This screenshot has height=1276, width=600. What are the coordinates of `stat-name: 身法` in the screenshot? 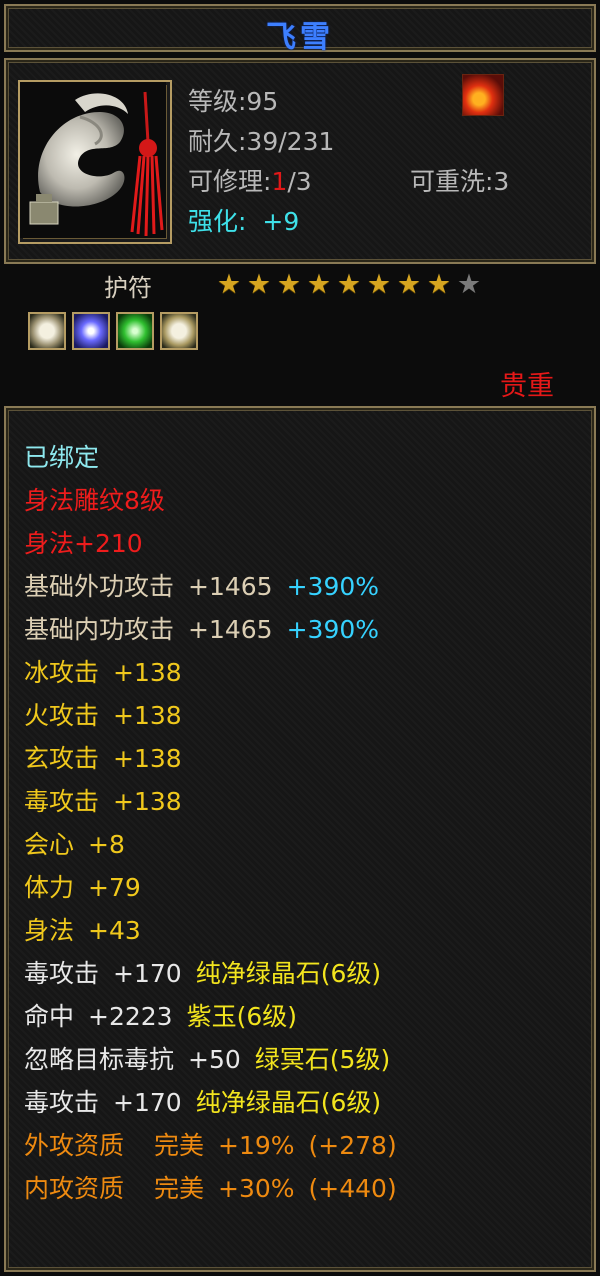 It's located at (49, 930).